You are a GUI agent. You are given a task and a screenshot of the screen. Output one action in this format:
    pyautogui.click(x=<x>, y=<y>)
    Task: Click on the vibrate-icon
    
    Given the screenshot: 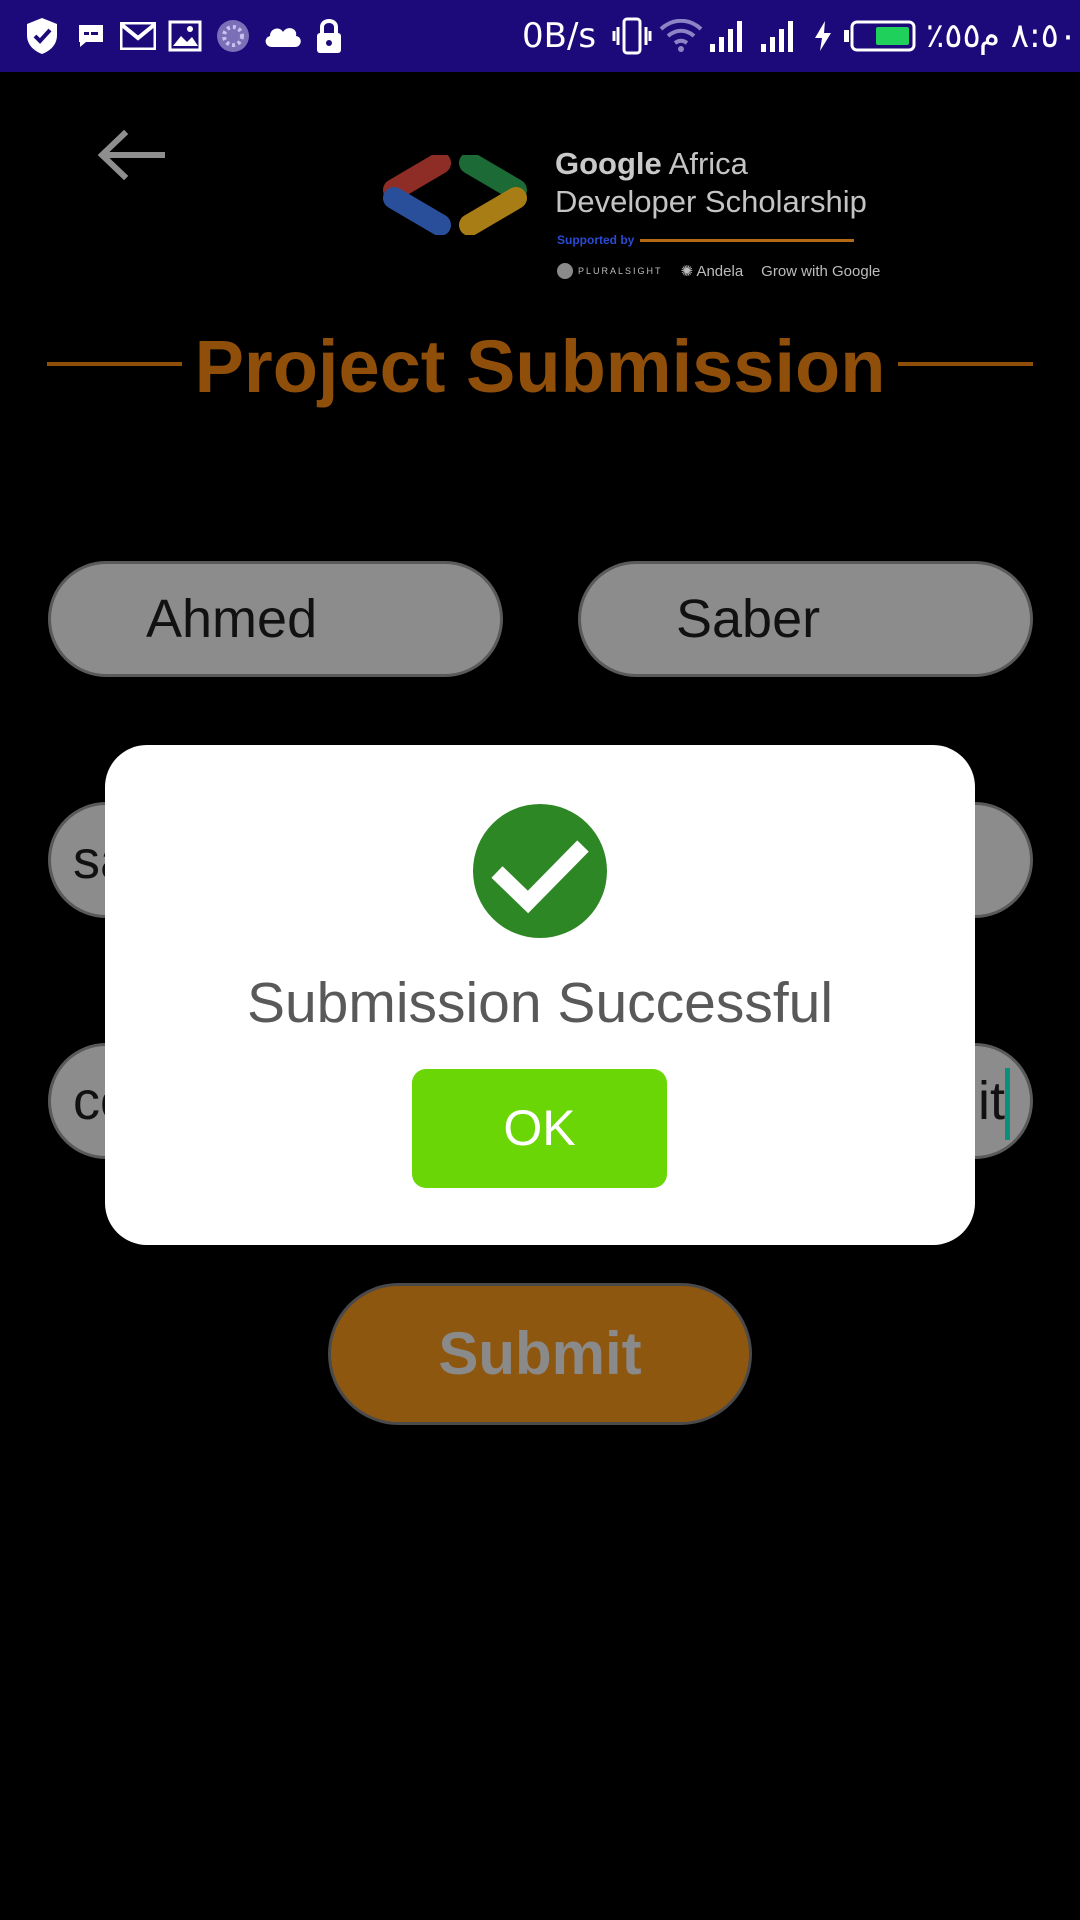 What is the action you would take?
    pyautogui.click(x=632, y=36)
    